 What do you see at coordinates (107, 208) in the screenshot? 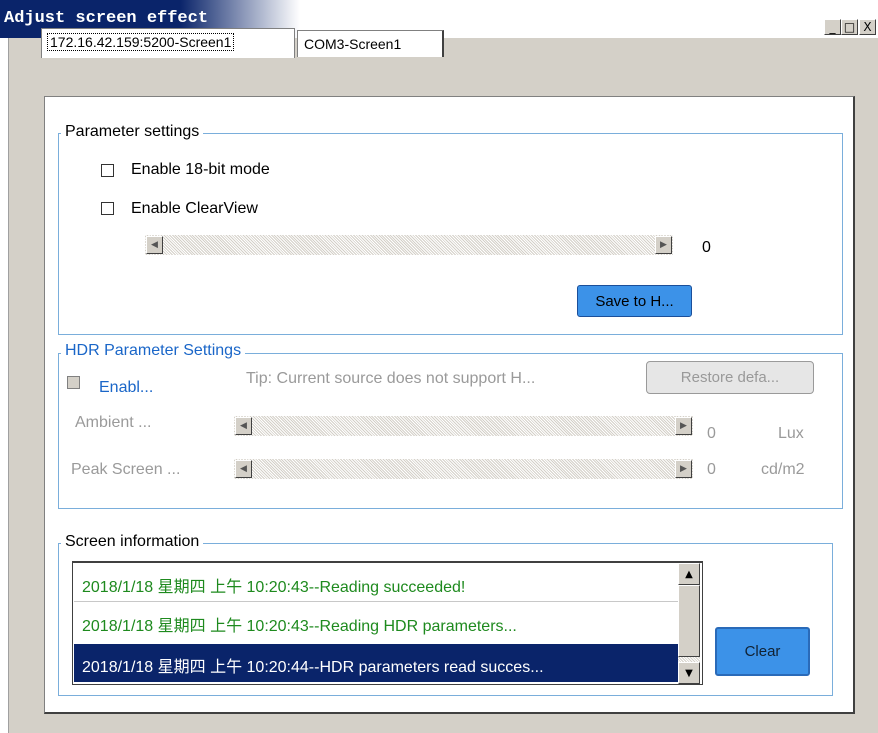
I see `enable-clearview-checkbox` at bounding box center [107, 208].